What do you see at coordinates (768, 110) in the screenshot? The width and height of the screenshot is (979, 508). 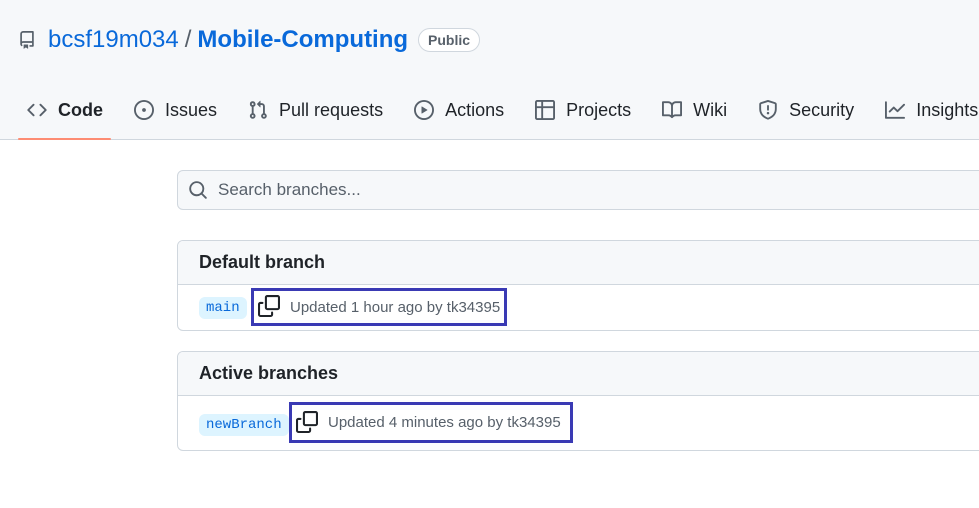 I see `shield-icon` at bounding box center [768, 110].